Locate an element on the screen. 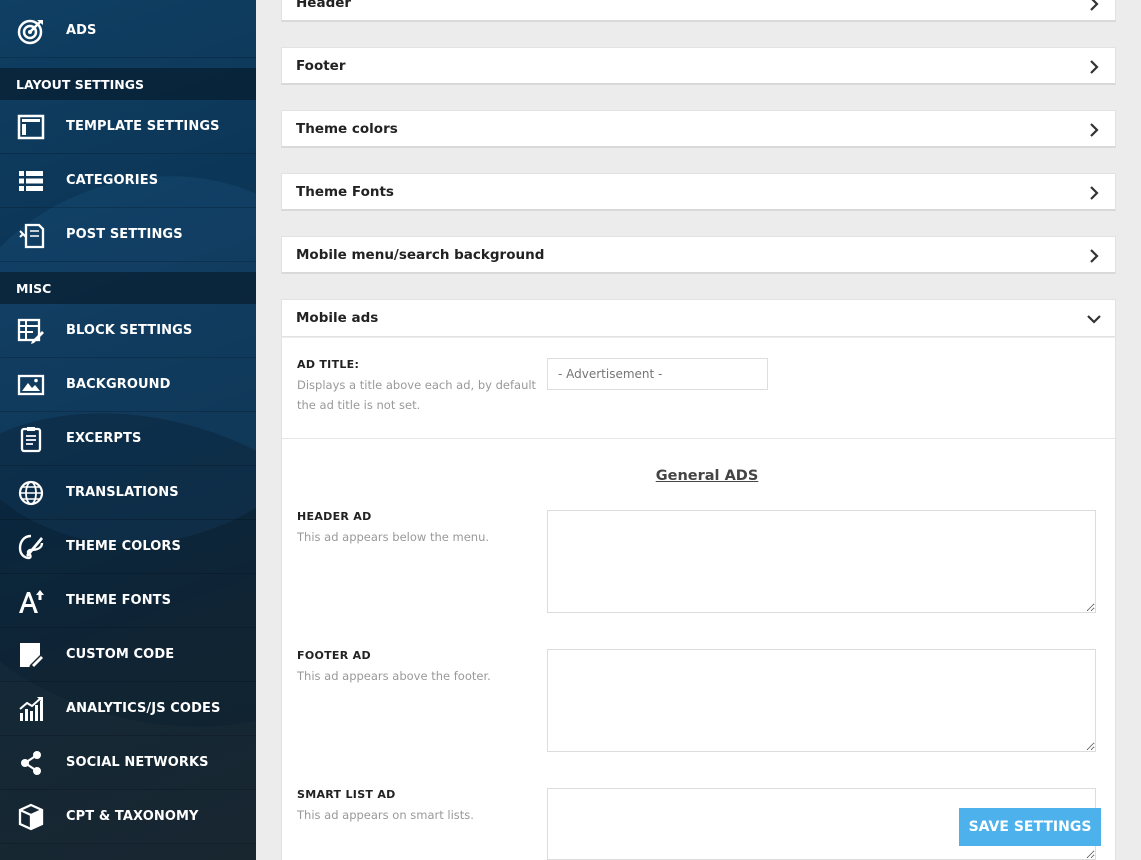 The image size is (1141, 860). sidebar-item-label: TRANSLATIONS is located at coordinates (122, 492).